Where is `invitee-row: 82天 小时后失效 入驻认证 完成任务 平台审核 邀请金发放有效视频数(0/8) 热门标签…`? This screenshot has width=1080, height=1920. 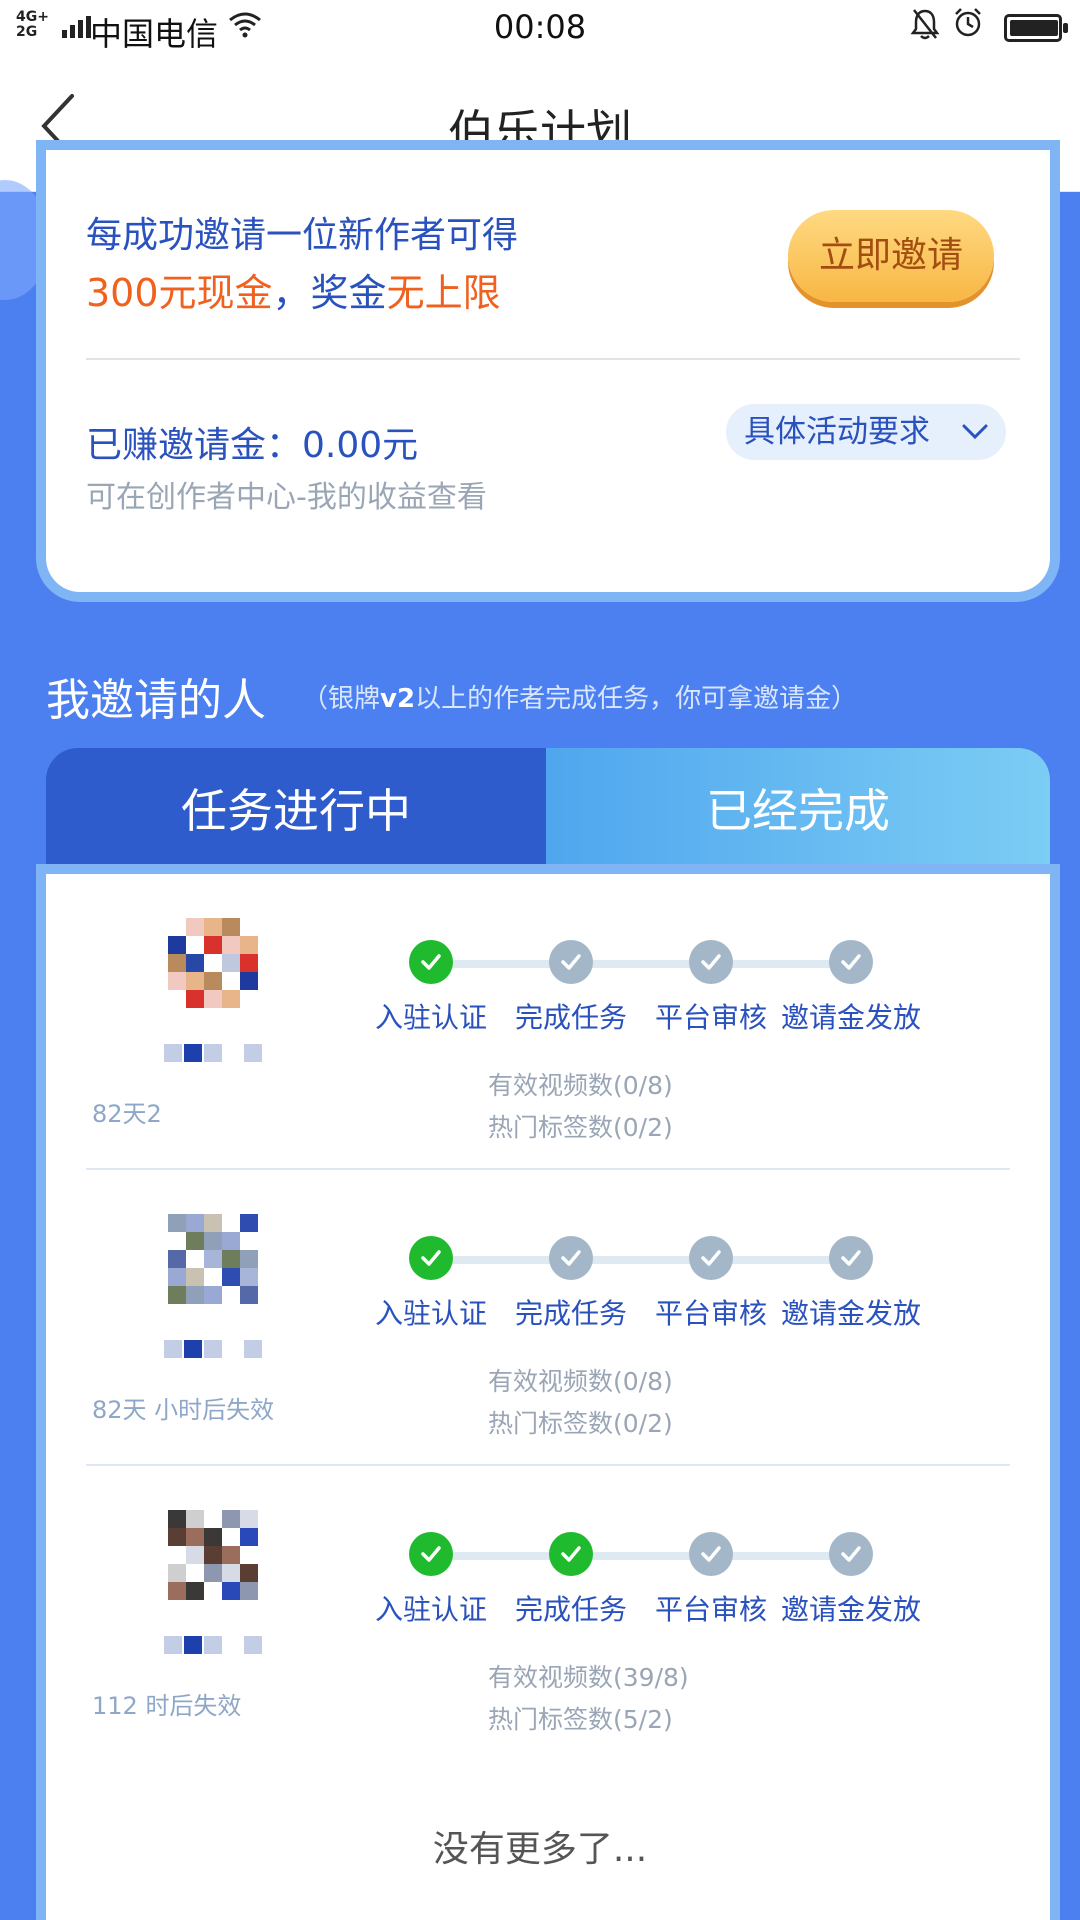
invitee-row: 82天 小时后失效 入驻认证 完成任务 平台审核 邀请金发放有效视频数(0/8) 热门标签… is located at coordinates (548, 1318).